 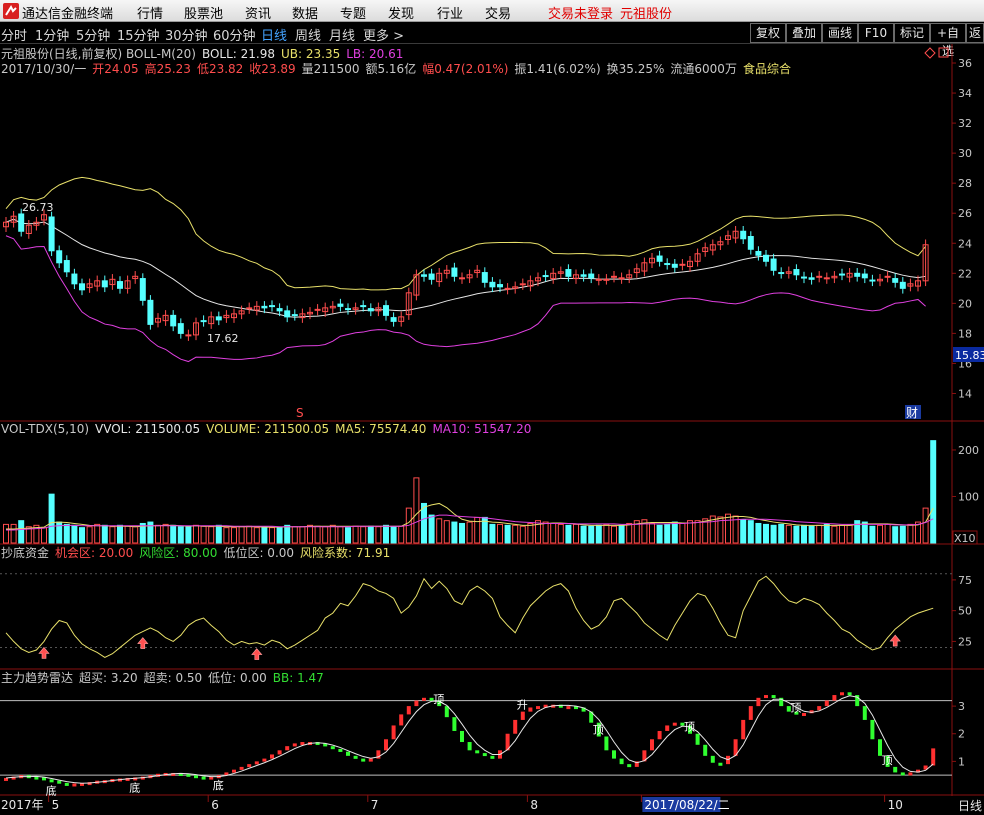 I want to click on menu-item-zixun: 资讯, so click(x=258, y=12).